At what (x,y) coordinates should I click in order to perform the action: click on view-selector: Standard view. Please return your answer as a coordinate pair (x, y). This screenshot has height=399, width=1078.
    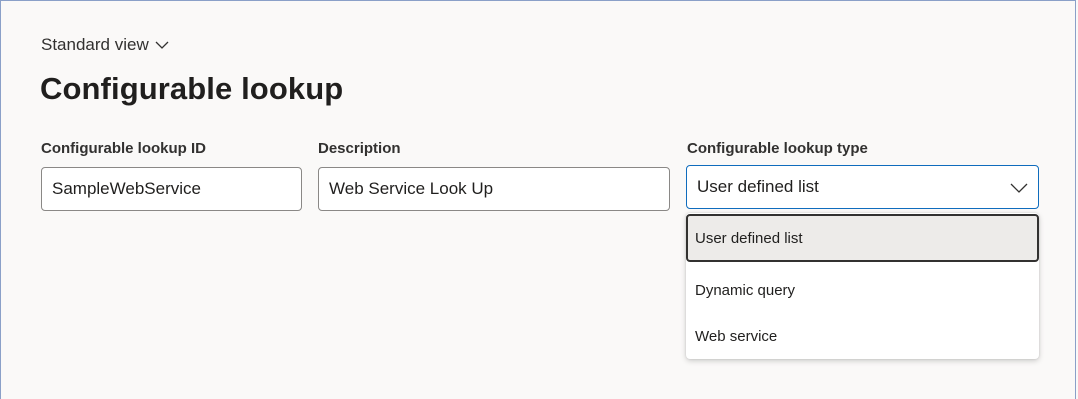
    Looking at the image, I should click on (105, 45).